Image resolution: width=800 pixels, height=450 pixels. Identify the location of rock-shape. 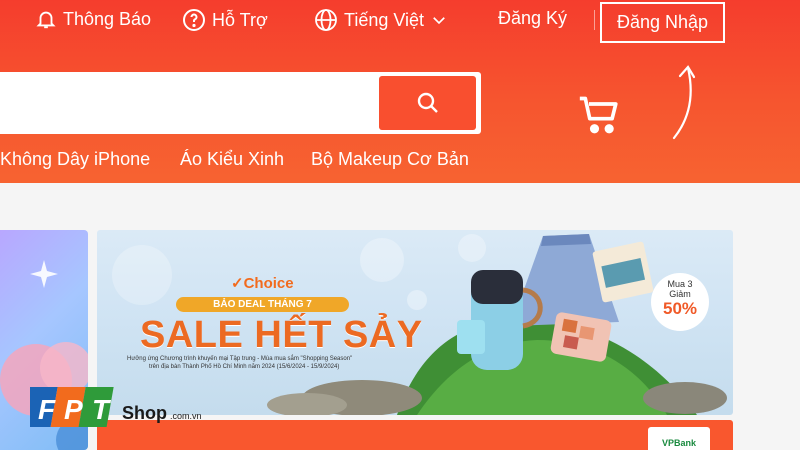
(685, 398).